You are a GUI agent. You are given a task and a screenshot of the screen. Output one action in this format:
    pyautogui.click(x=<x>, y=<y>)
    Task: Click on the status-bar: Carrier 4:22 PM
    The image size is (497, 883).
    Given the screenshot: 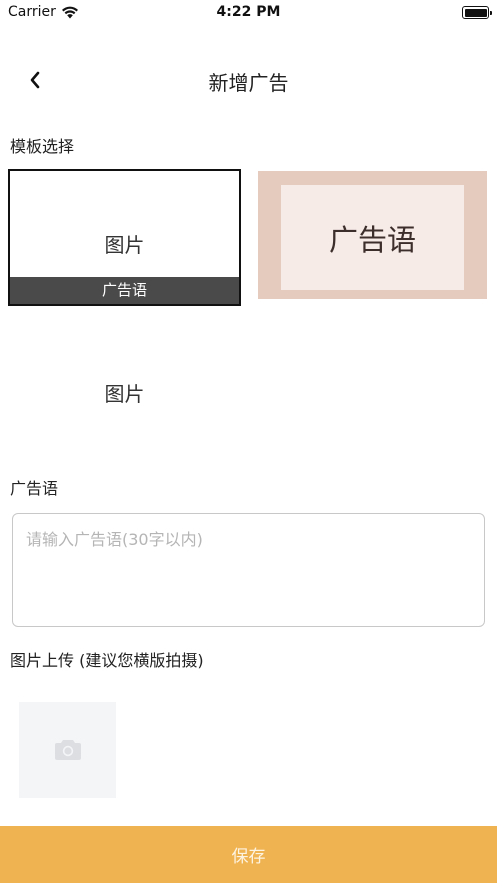 What is the action you would take?
    pyautogui.click(x=248, y=13)
    